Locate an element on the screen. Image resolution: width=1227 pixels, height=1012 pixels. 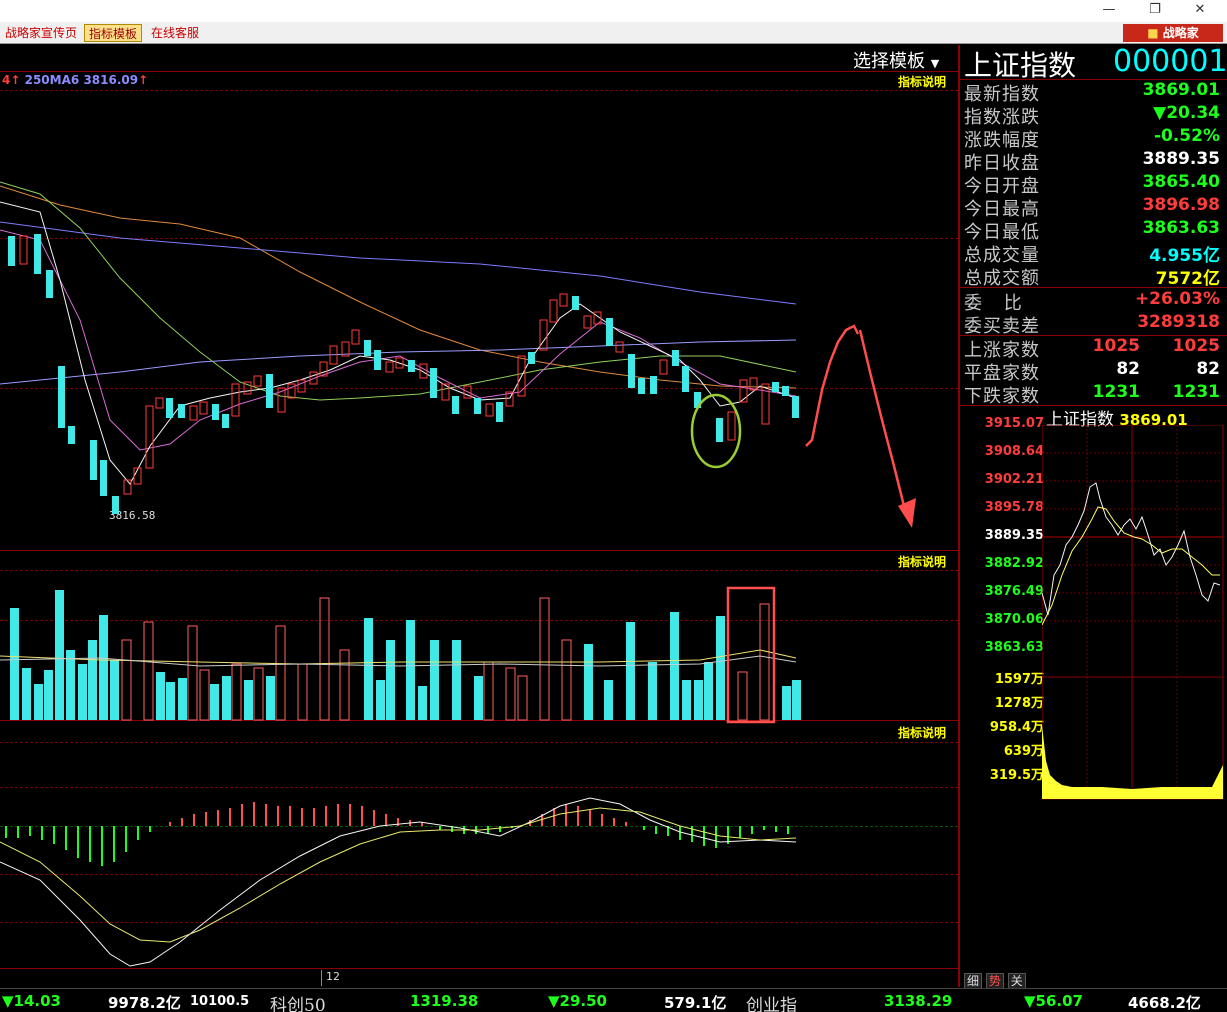
kc50-change: ▼29.50 is located at coordinates (577, 1001).